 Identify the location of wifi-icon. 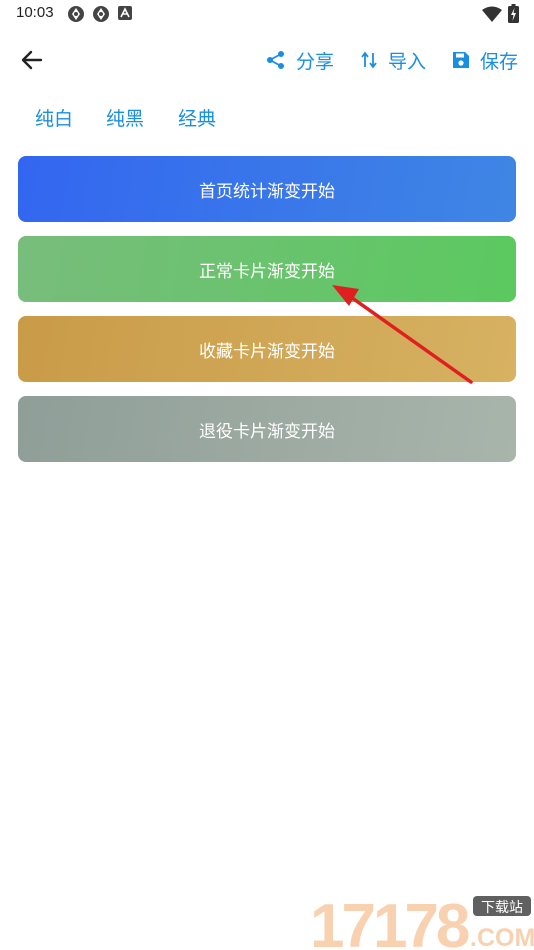
(492, 14).